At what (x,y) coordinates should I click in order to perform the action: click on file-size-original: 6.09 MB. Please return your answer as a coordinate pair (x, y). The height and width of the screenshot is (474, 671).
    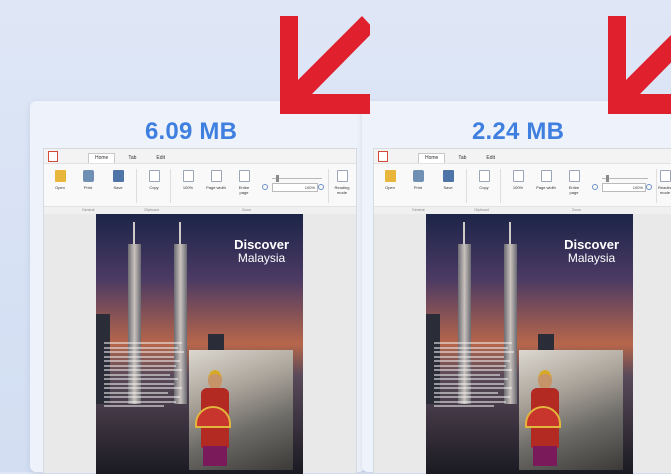
    Looking at the image, I should click on (191, 131).